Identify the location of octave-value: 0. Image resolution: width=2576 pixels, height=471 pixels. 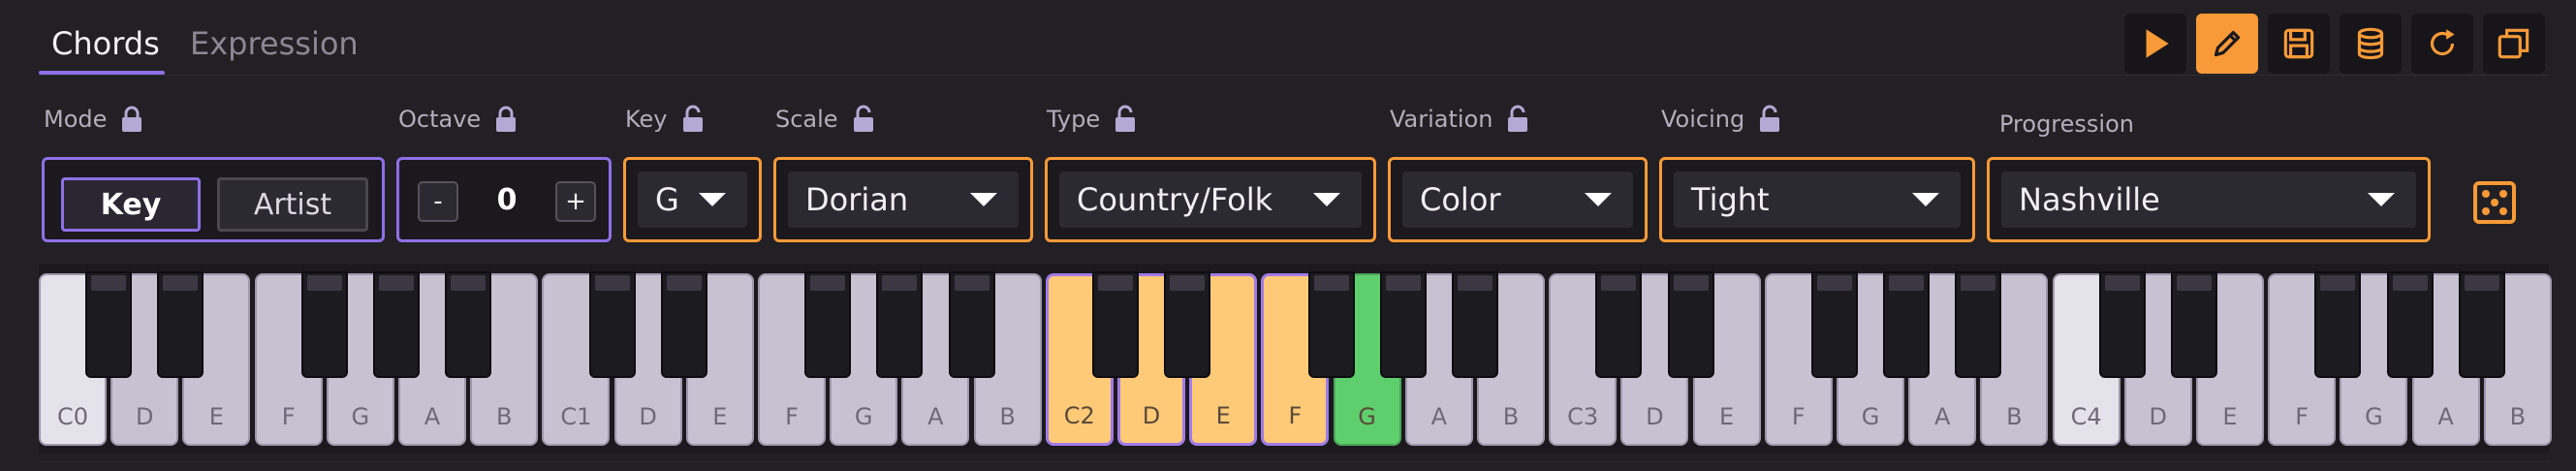
(507, 200).